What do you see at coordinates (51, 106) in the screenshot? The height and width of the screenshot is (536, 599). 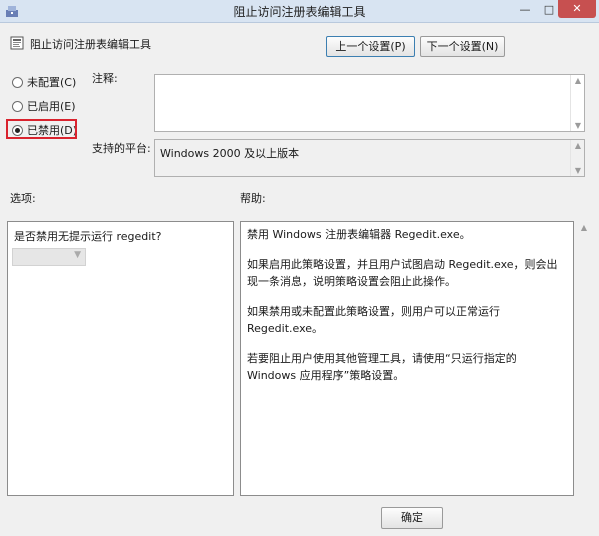 I see `radio-enabled-label: 已启用(E)` at bounding box center [51, 106].